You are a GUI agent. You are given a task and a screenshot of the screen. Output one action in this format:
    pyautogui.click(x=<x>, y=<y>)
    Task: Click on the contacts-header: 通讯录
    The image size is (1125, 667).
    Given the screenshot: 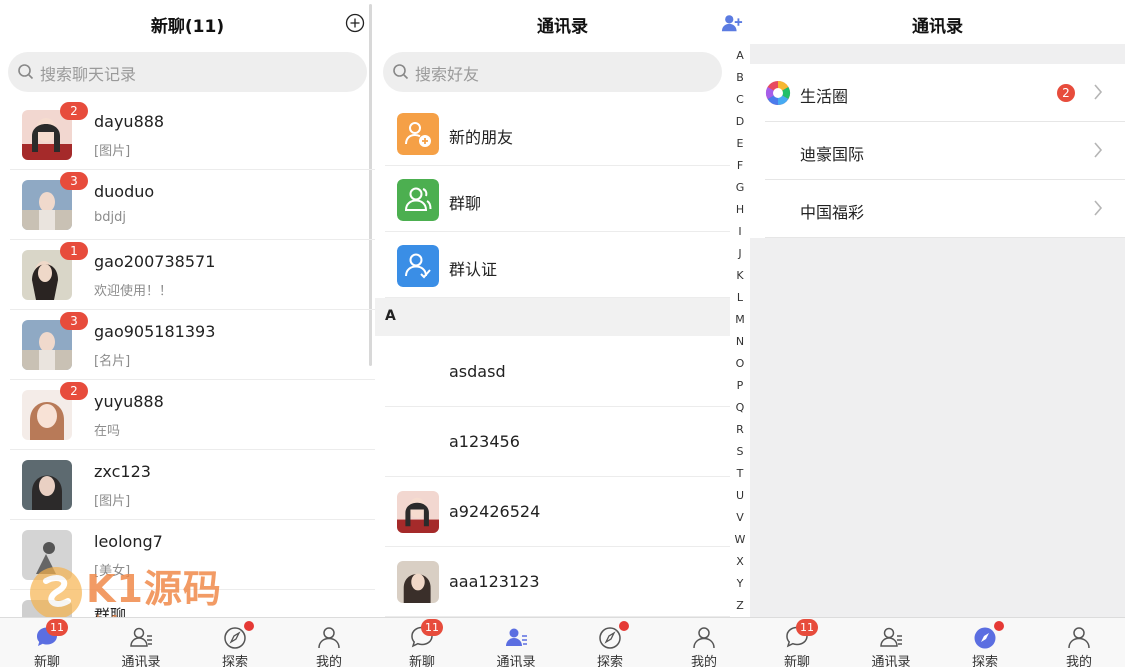 What is the action you would take?
    pyautogui.click(x=562, y=22)
    